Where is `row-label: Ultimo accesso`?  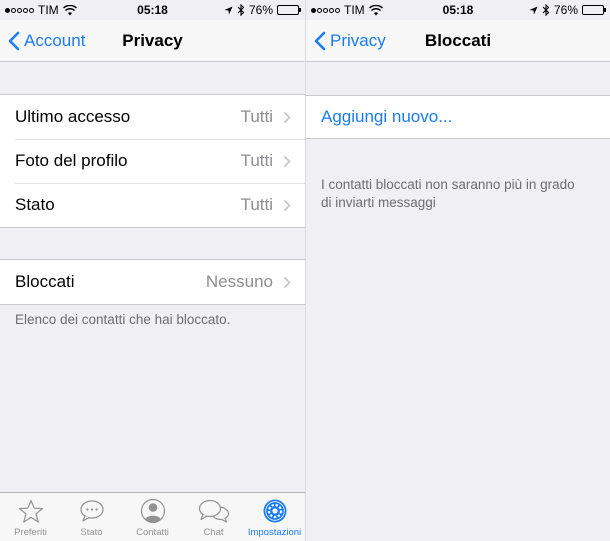
row-label: Ultimo accesso is located at coordinates (73, 116).